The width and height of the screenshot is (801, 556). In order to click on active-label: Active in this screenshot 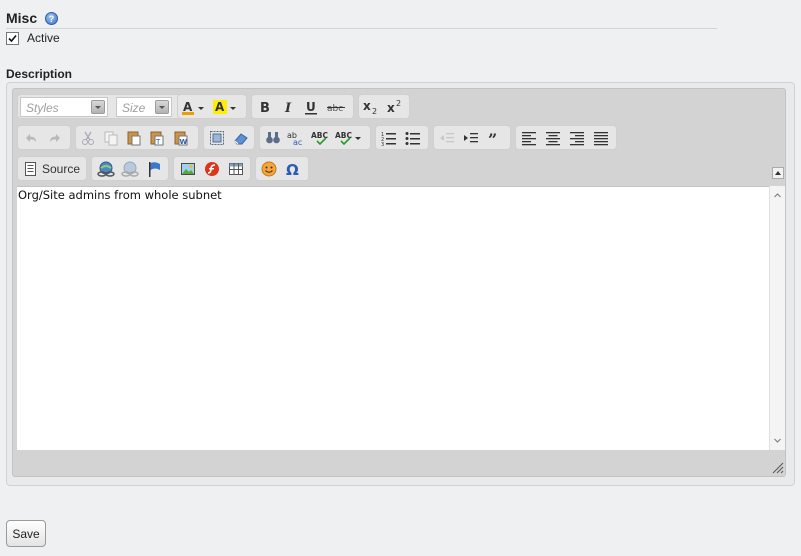, I will do `click(43, 38)`.